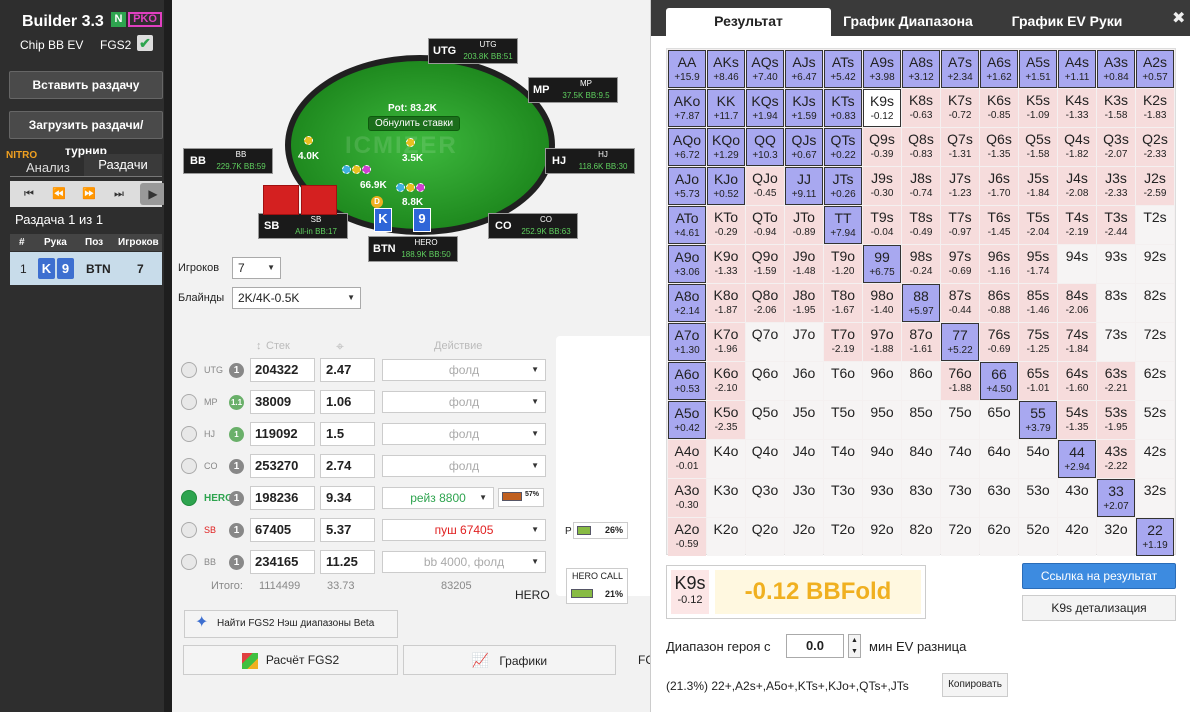 Image resolution: width=1190 pixels, height=712 pixels. I want to click on hand-cell: 74s -1.84, so click(1077, 342).